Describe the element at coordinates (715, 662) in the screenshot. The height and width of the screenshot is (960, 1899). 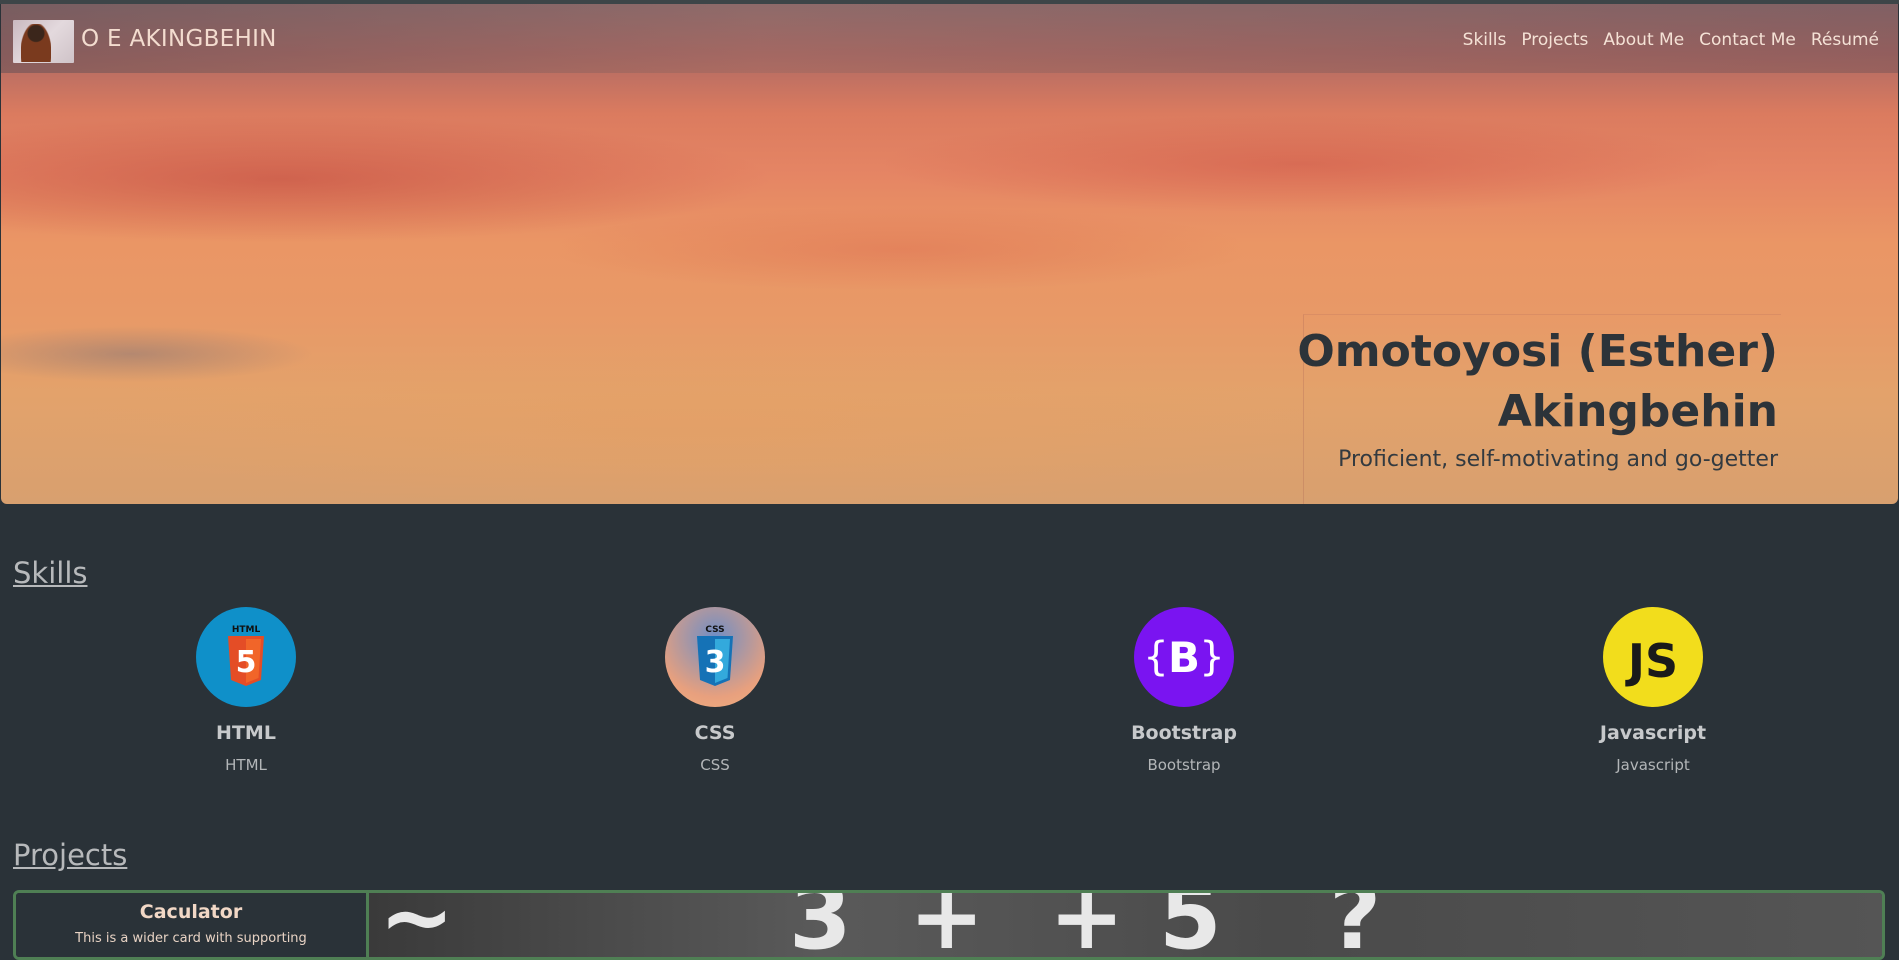
I see `svg-text: 3` at that location.